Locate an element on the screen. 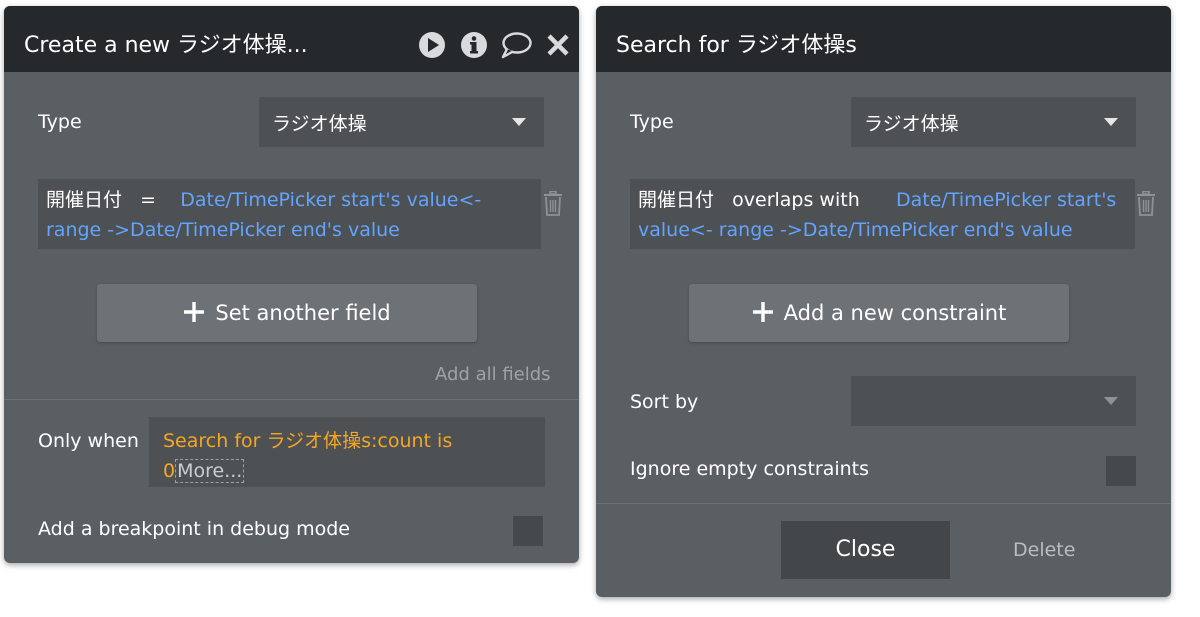 The height and width of the screenshot is (617, 1200). constraint-operator: overlaps with is located at coordinates (796, 200).